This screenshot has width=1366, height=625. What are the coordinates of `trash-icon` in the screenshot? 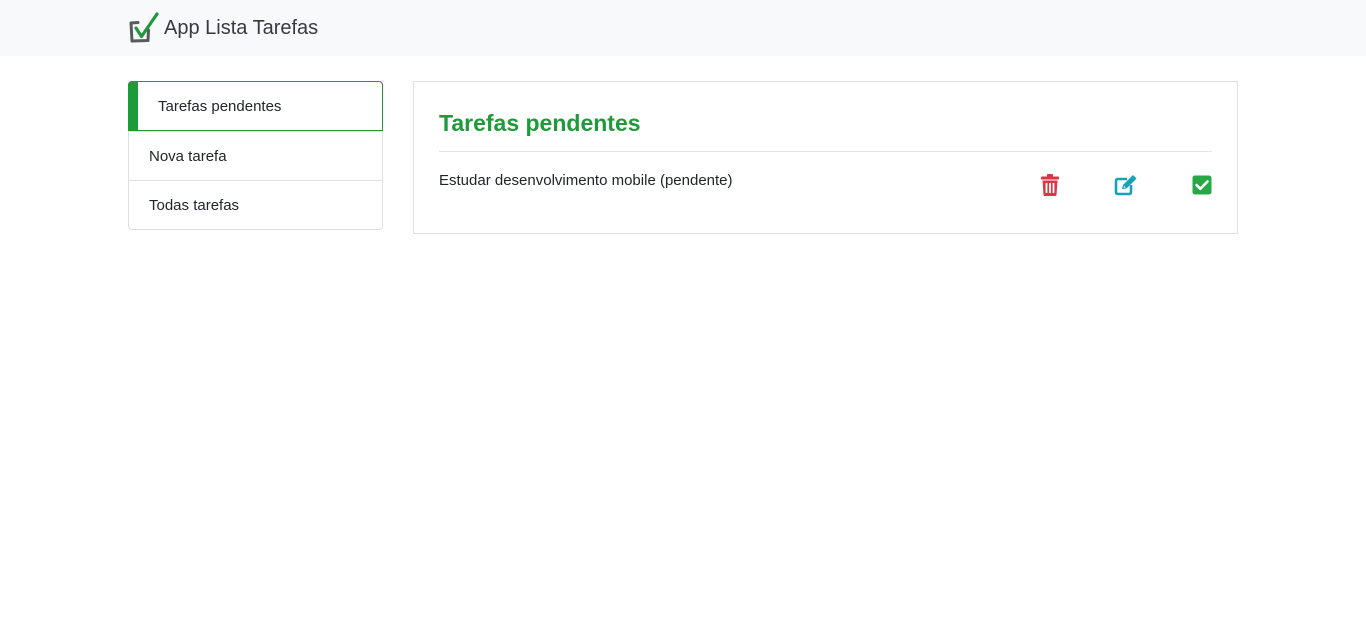 It's located at (1050, 185).